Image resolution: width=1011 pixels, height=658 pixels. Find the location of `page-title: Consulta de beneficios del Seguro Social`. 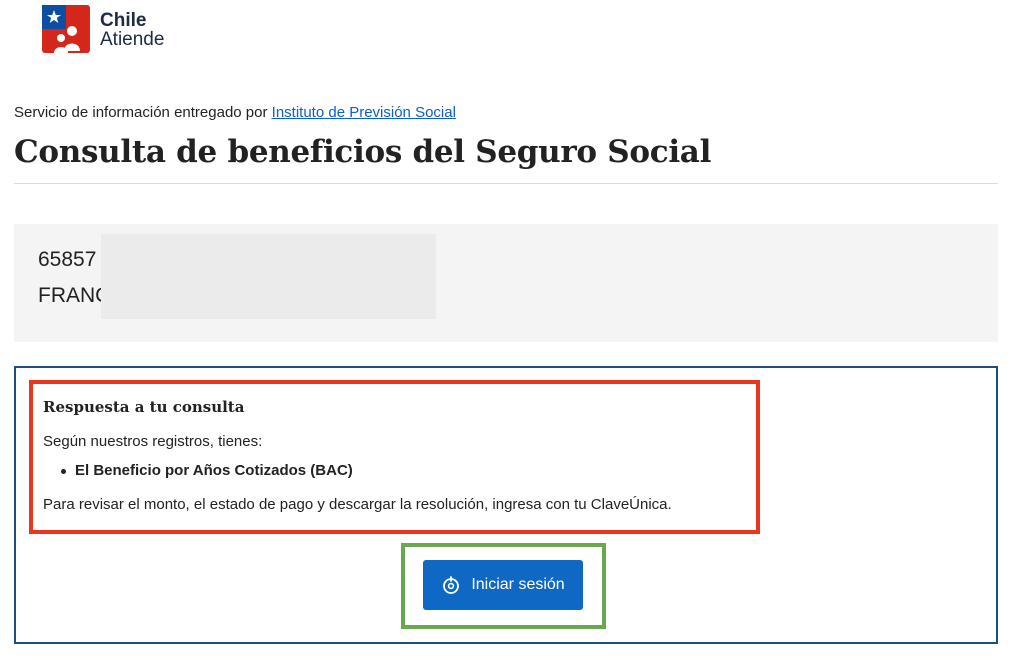

page-title: Consulta de beneficios del Seguro Social is located at coordinates (363, 152).